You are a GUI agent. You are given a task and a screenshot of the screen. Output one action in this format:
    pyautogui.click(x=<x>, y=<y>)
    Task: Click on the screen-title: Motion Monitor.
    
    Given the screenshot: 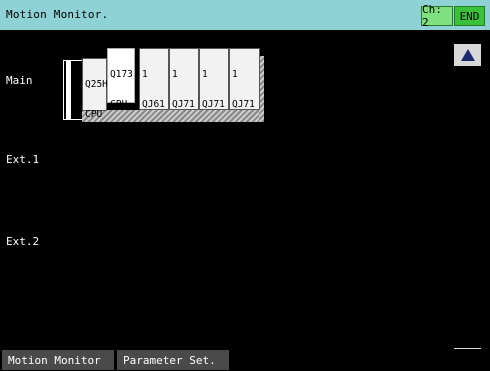 What is the action you would take?
    pyautogui.click(x=57, y=14)
    